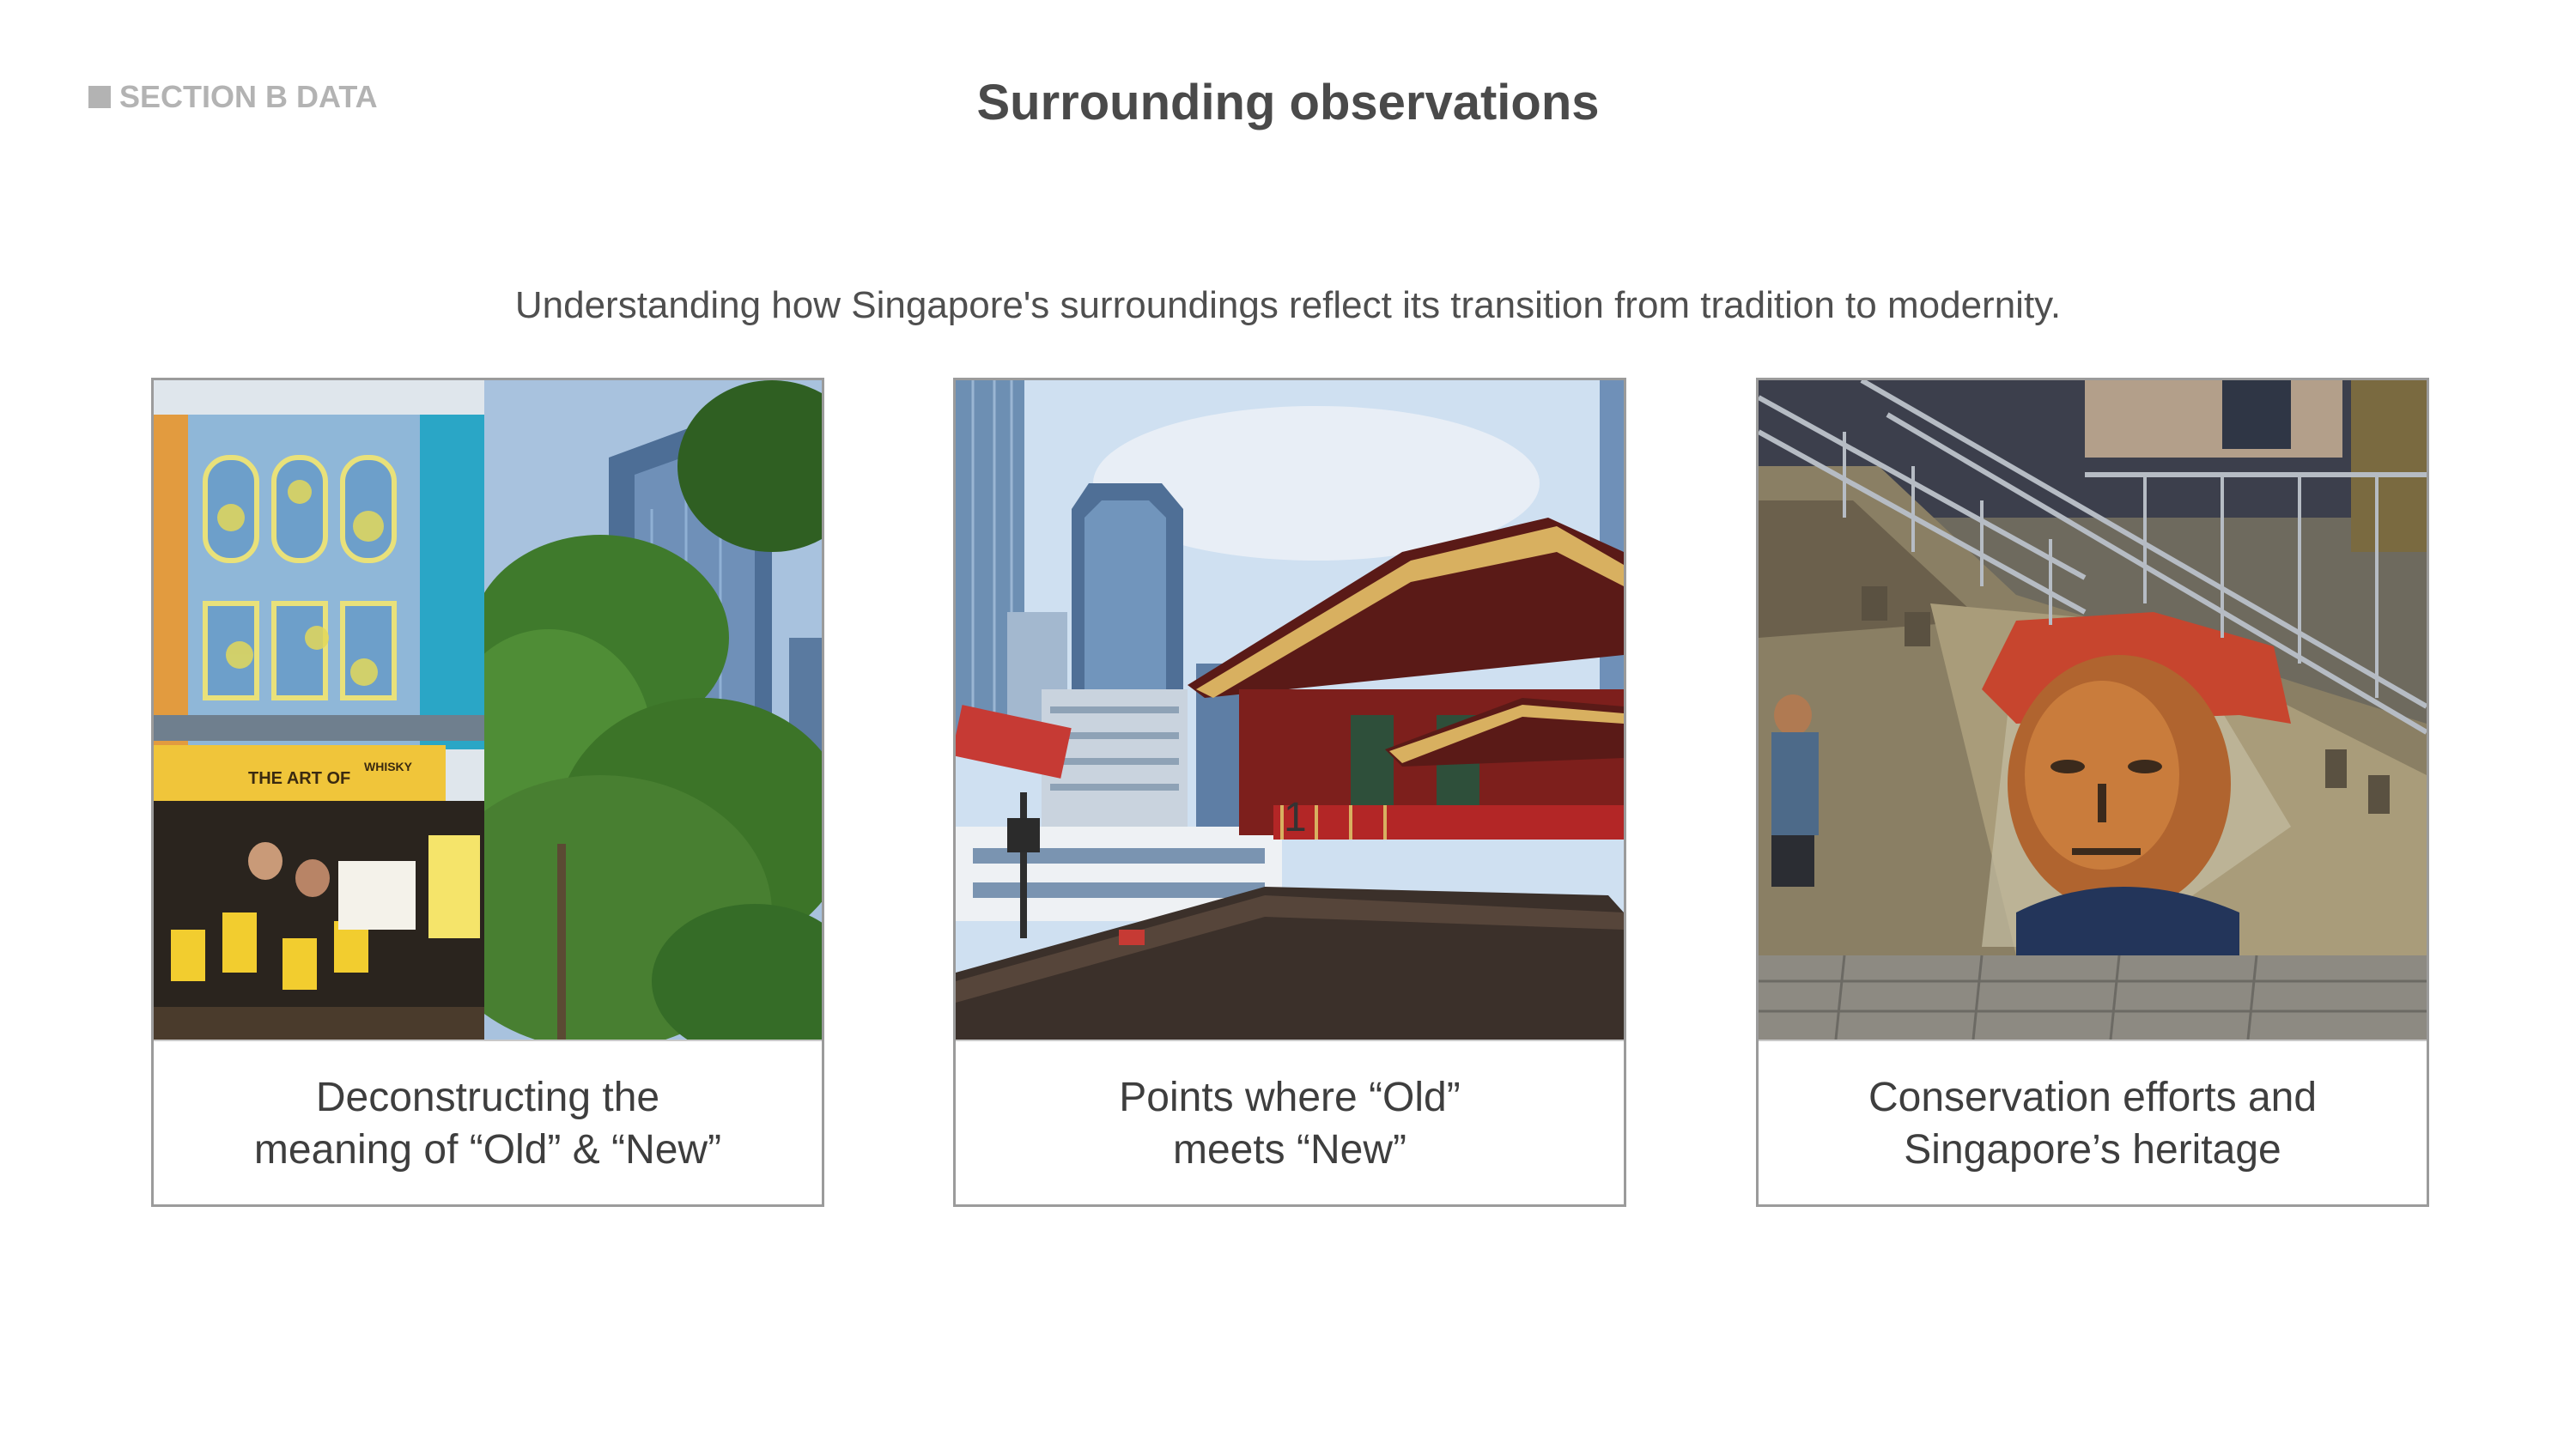 The image size is (2576, 1449). What do you see at coordinates (299, 778) in the screenshot?
I see `photo-sign-text: THE ART OF` at bounding box center [299, 778].